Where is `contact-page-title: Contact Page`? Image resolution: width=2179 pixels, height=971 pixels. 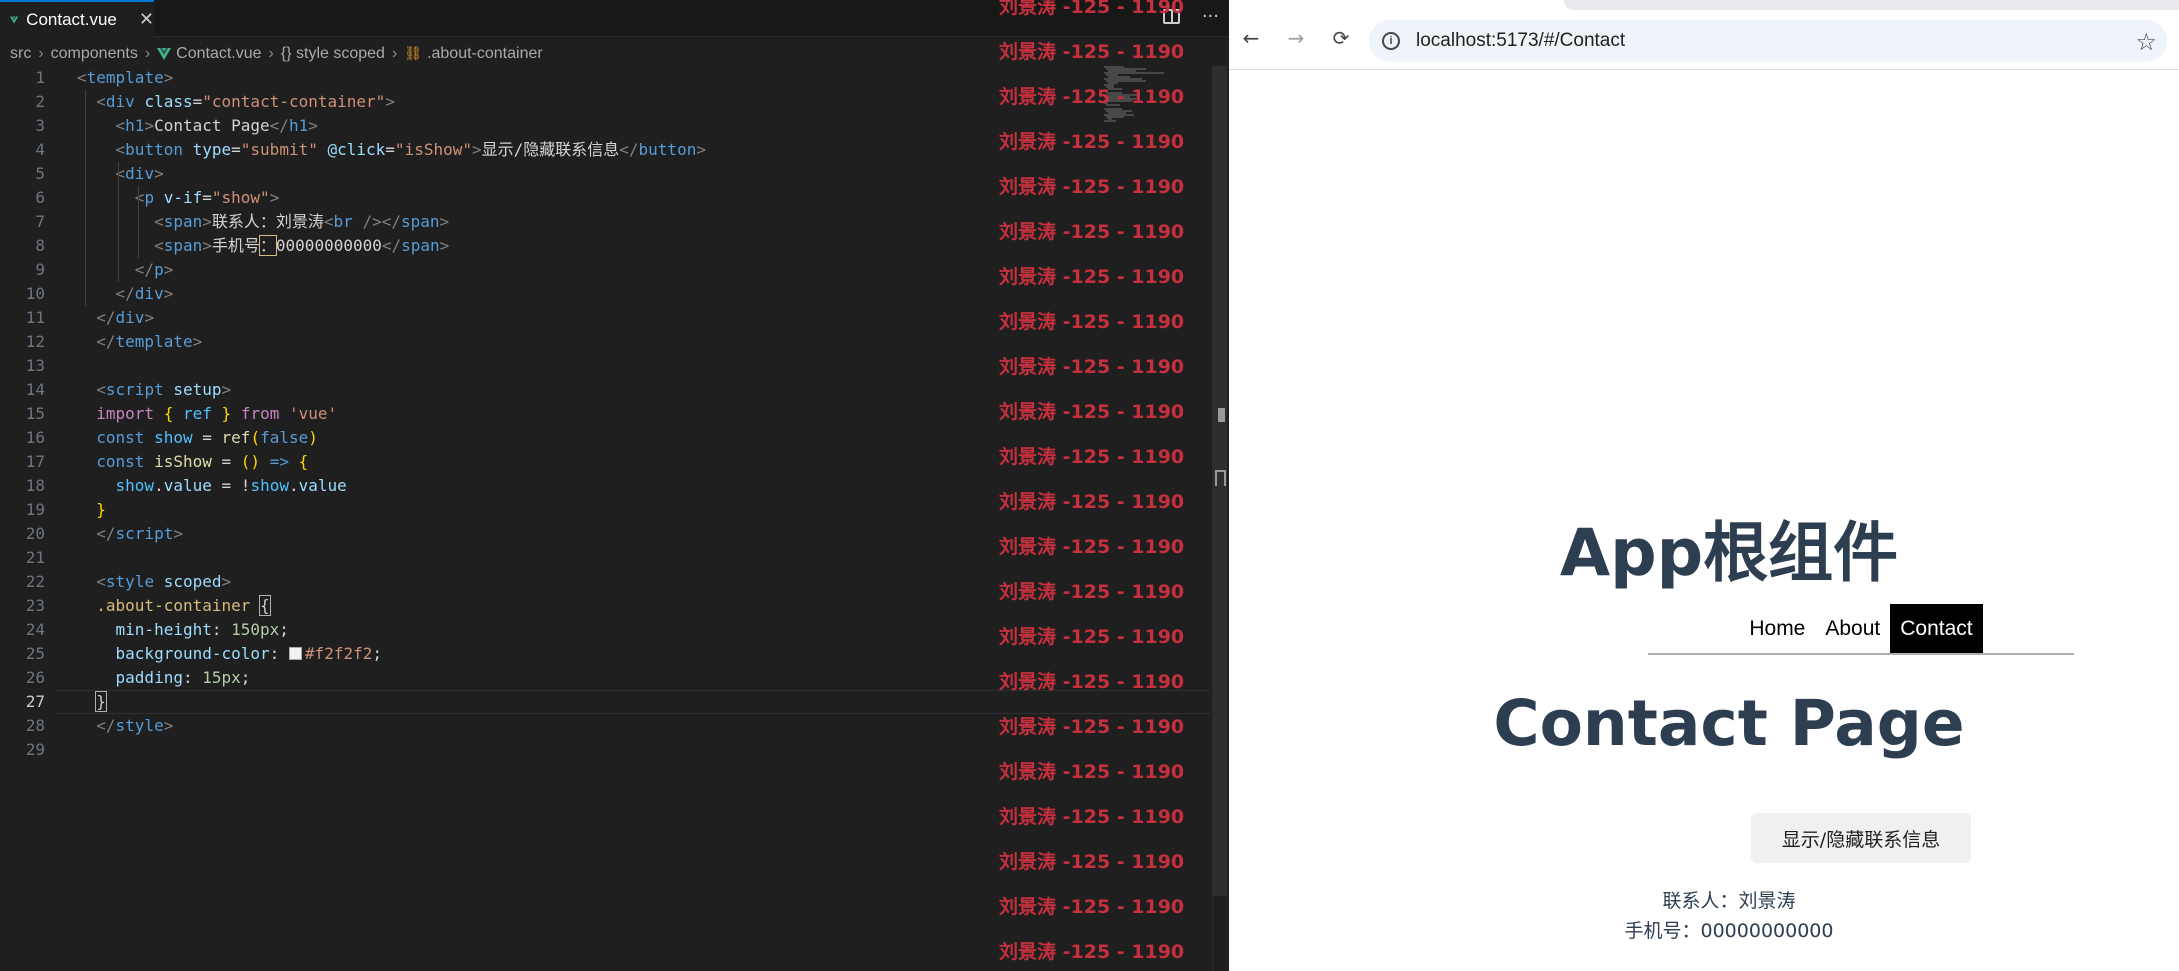 contact-page-title: Contact Page is located at coordinates (1729, 723).